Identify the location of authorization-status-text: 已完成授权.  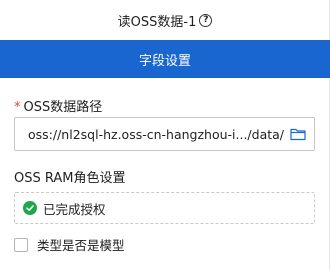
(74, 209).